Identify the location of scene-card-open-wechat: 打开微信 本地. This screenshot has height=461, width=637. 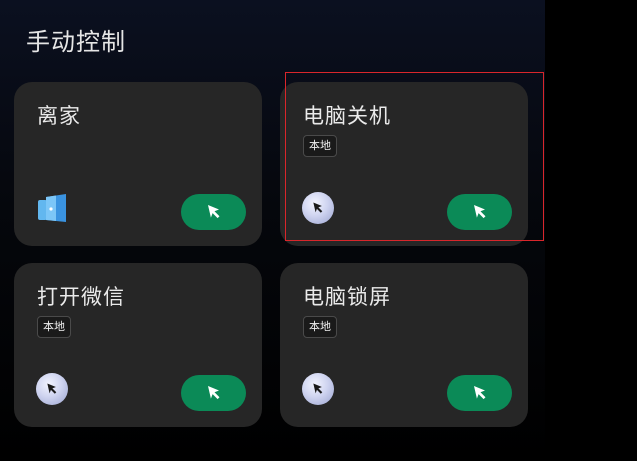
(138, 345).